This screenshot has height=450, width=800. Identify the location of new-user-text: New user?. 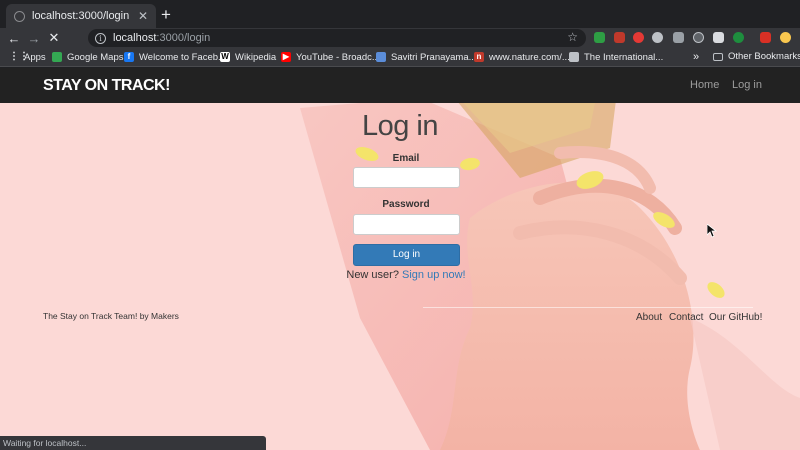
(372, 275).